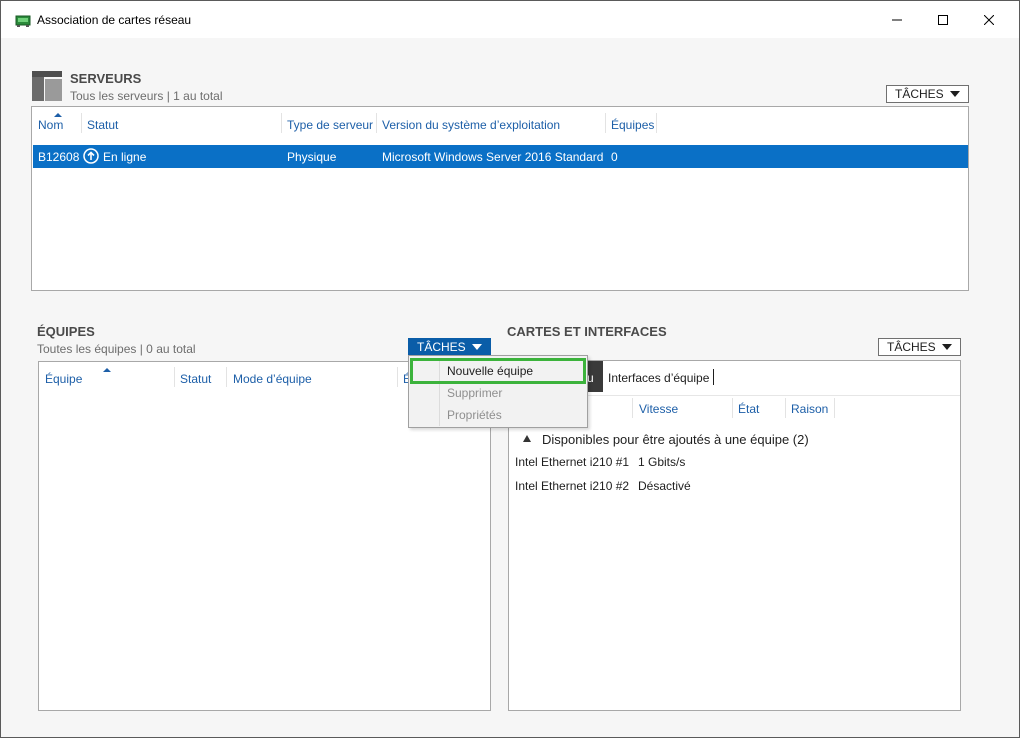  I want to click on title-bar: Association de cartes réseau, so click(510, 19).